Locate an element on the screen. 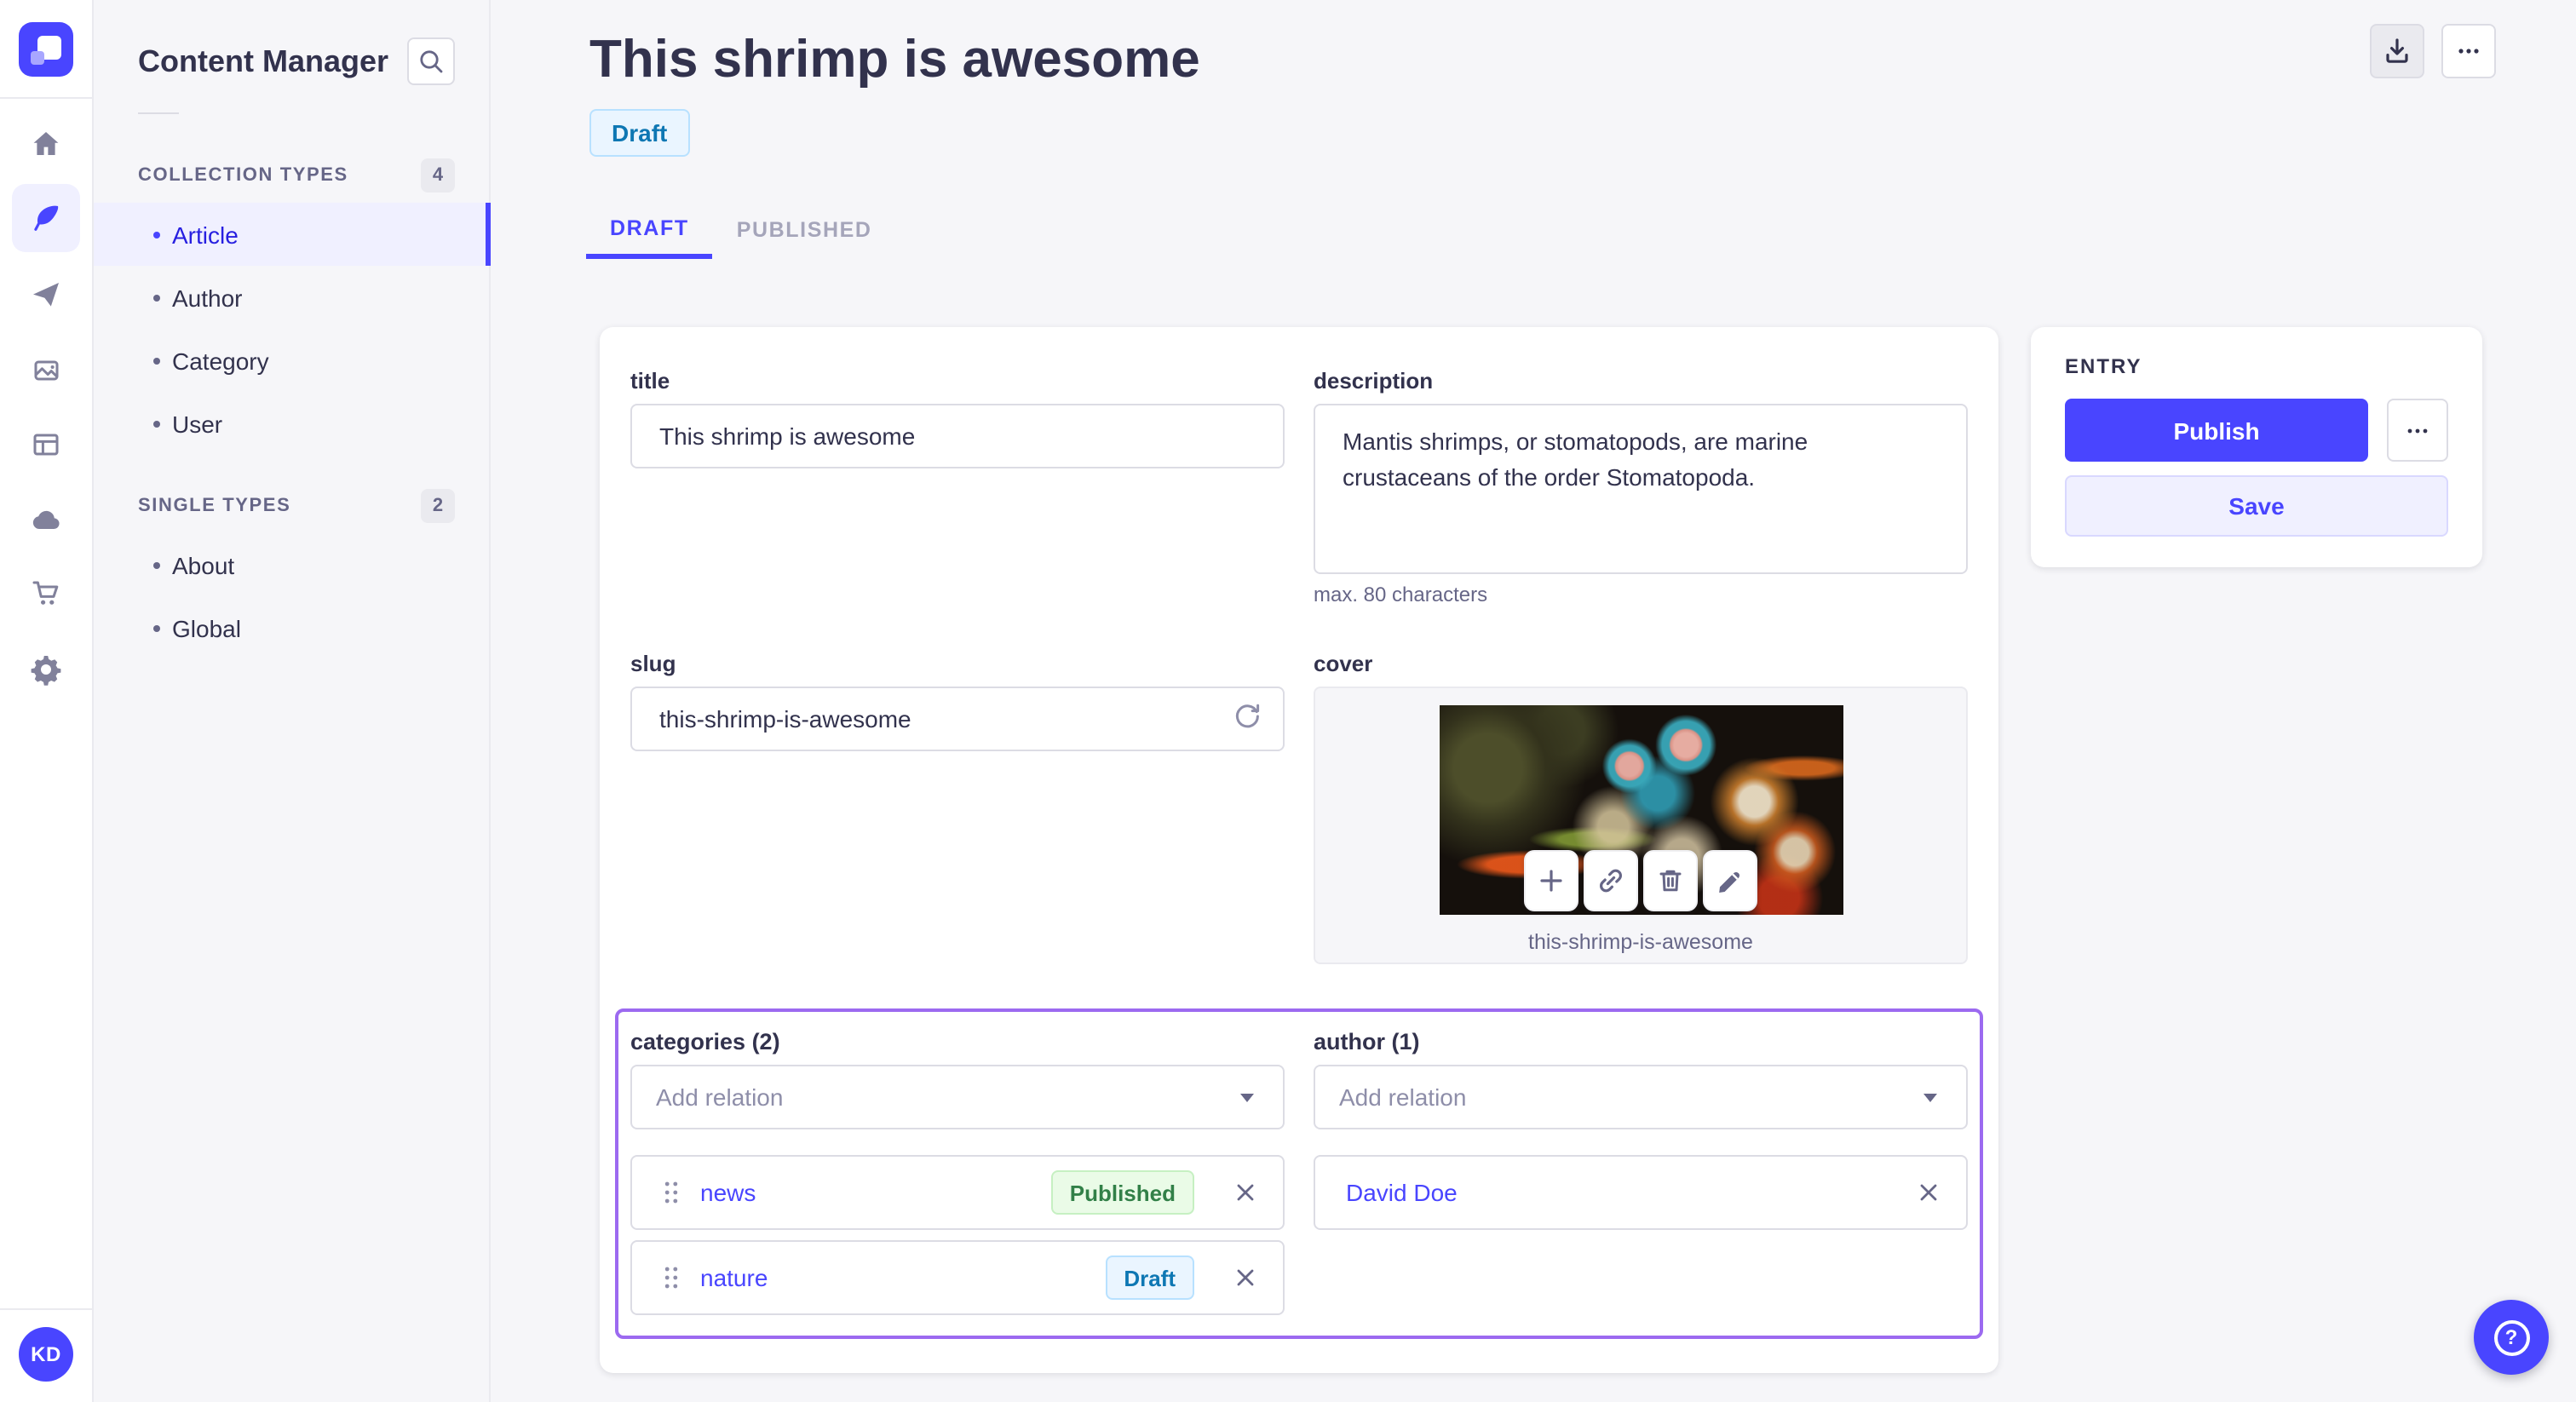 This screenshot has width=2576, height=1402. description-label: description is located at coordinates (1374, 381).